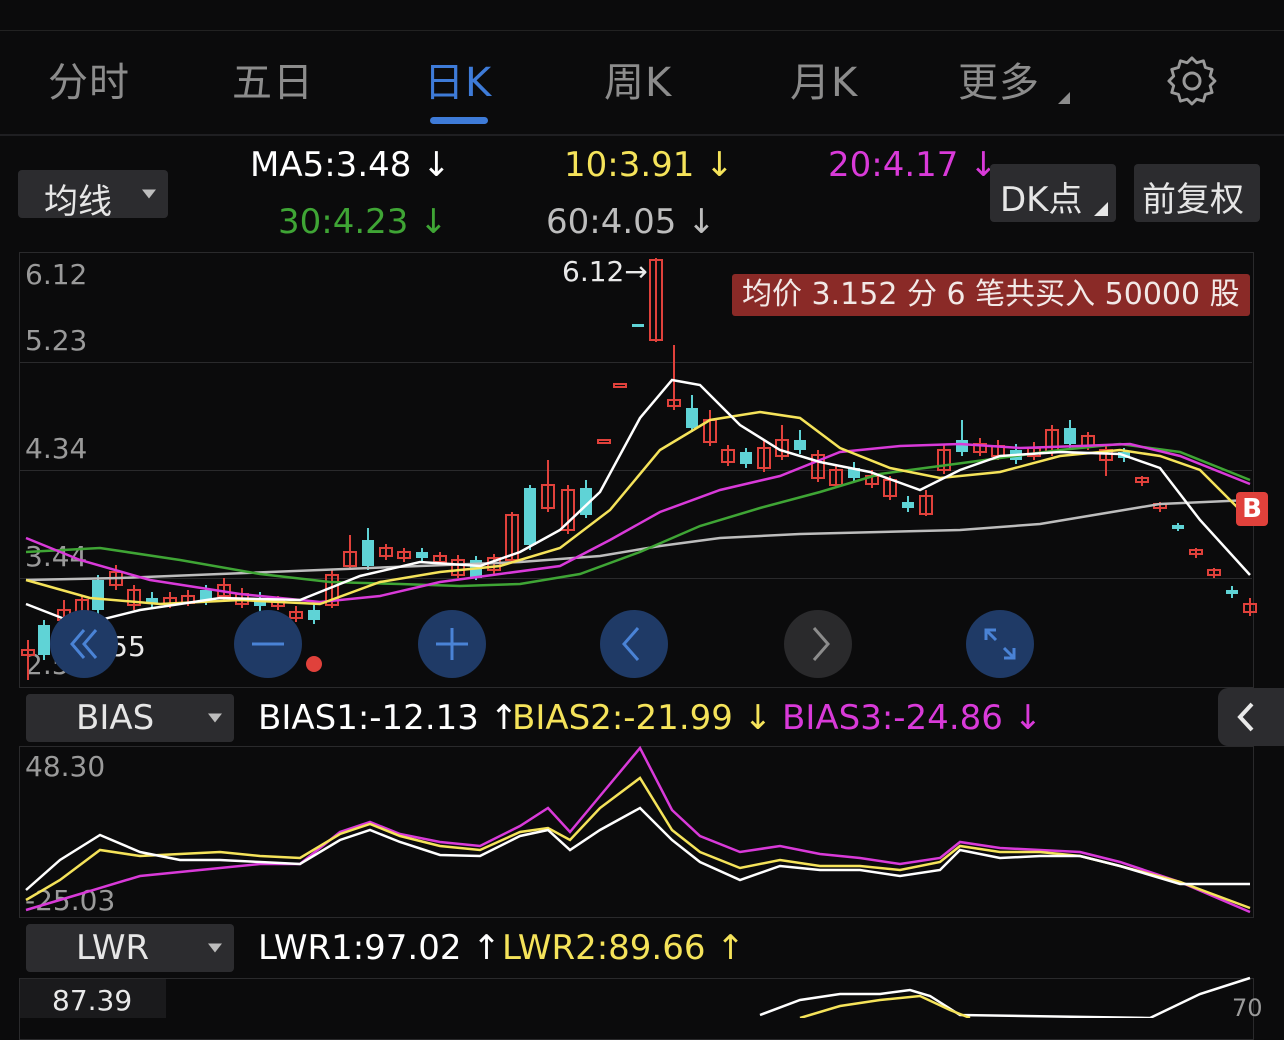 This screenshot has height=1040, width=1284. I want to click on lwr2-line, so click(885, 1006).